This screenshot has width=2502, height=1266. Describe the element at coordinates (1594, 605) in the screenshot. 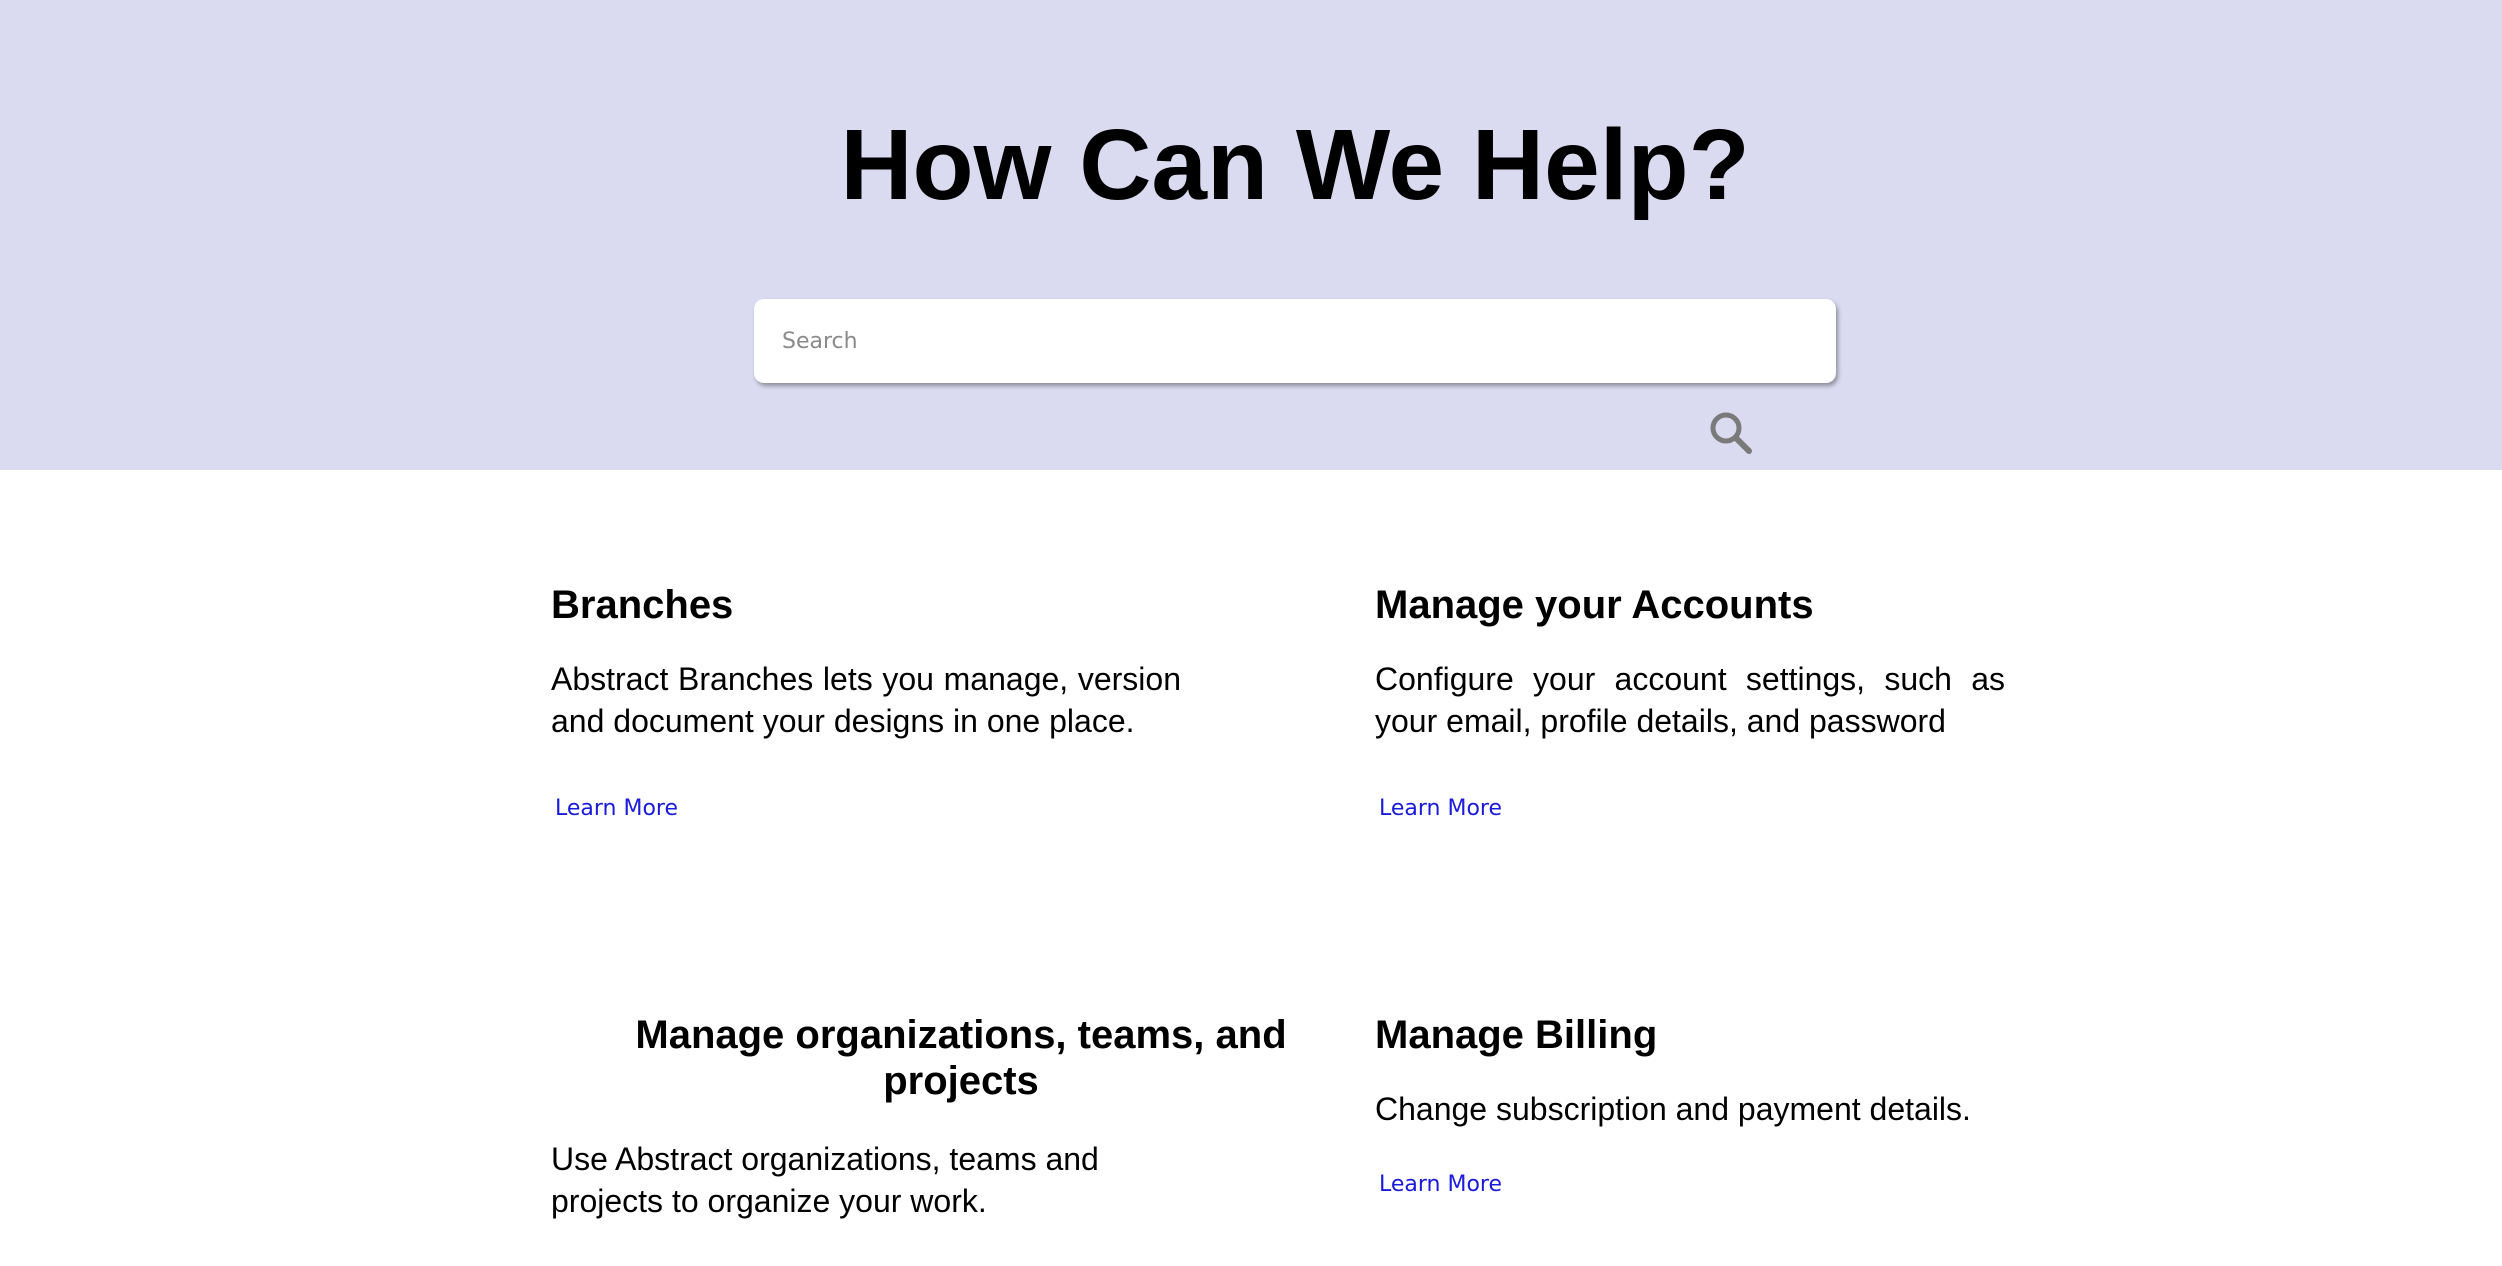

I see `card-title: Manage your Accounts` at that location.